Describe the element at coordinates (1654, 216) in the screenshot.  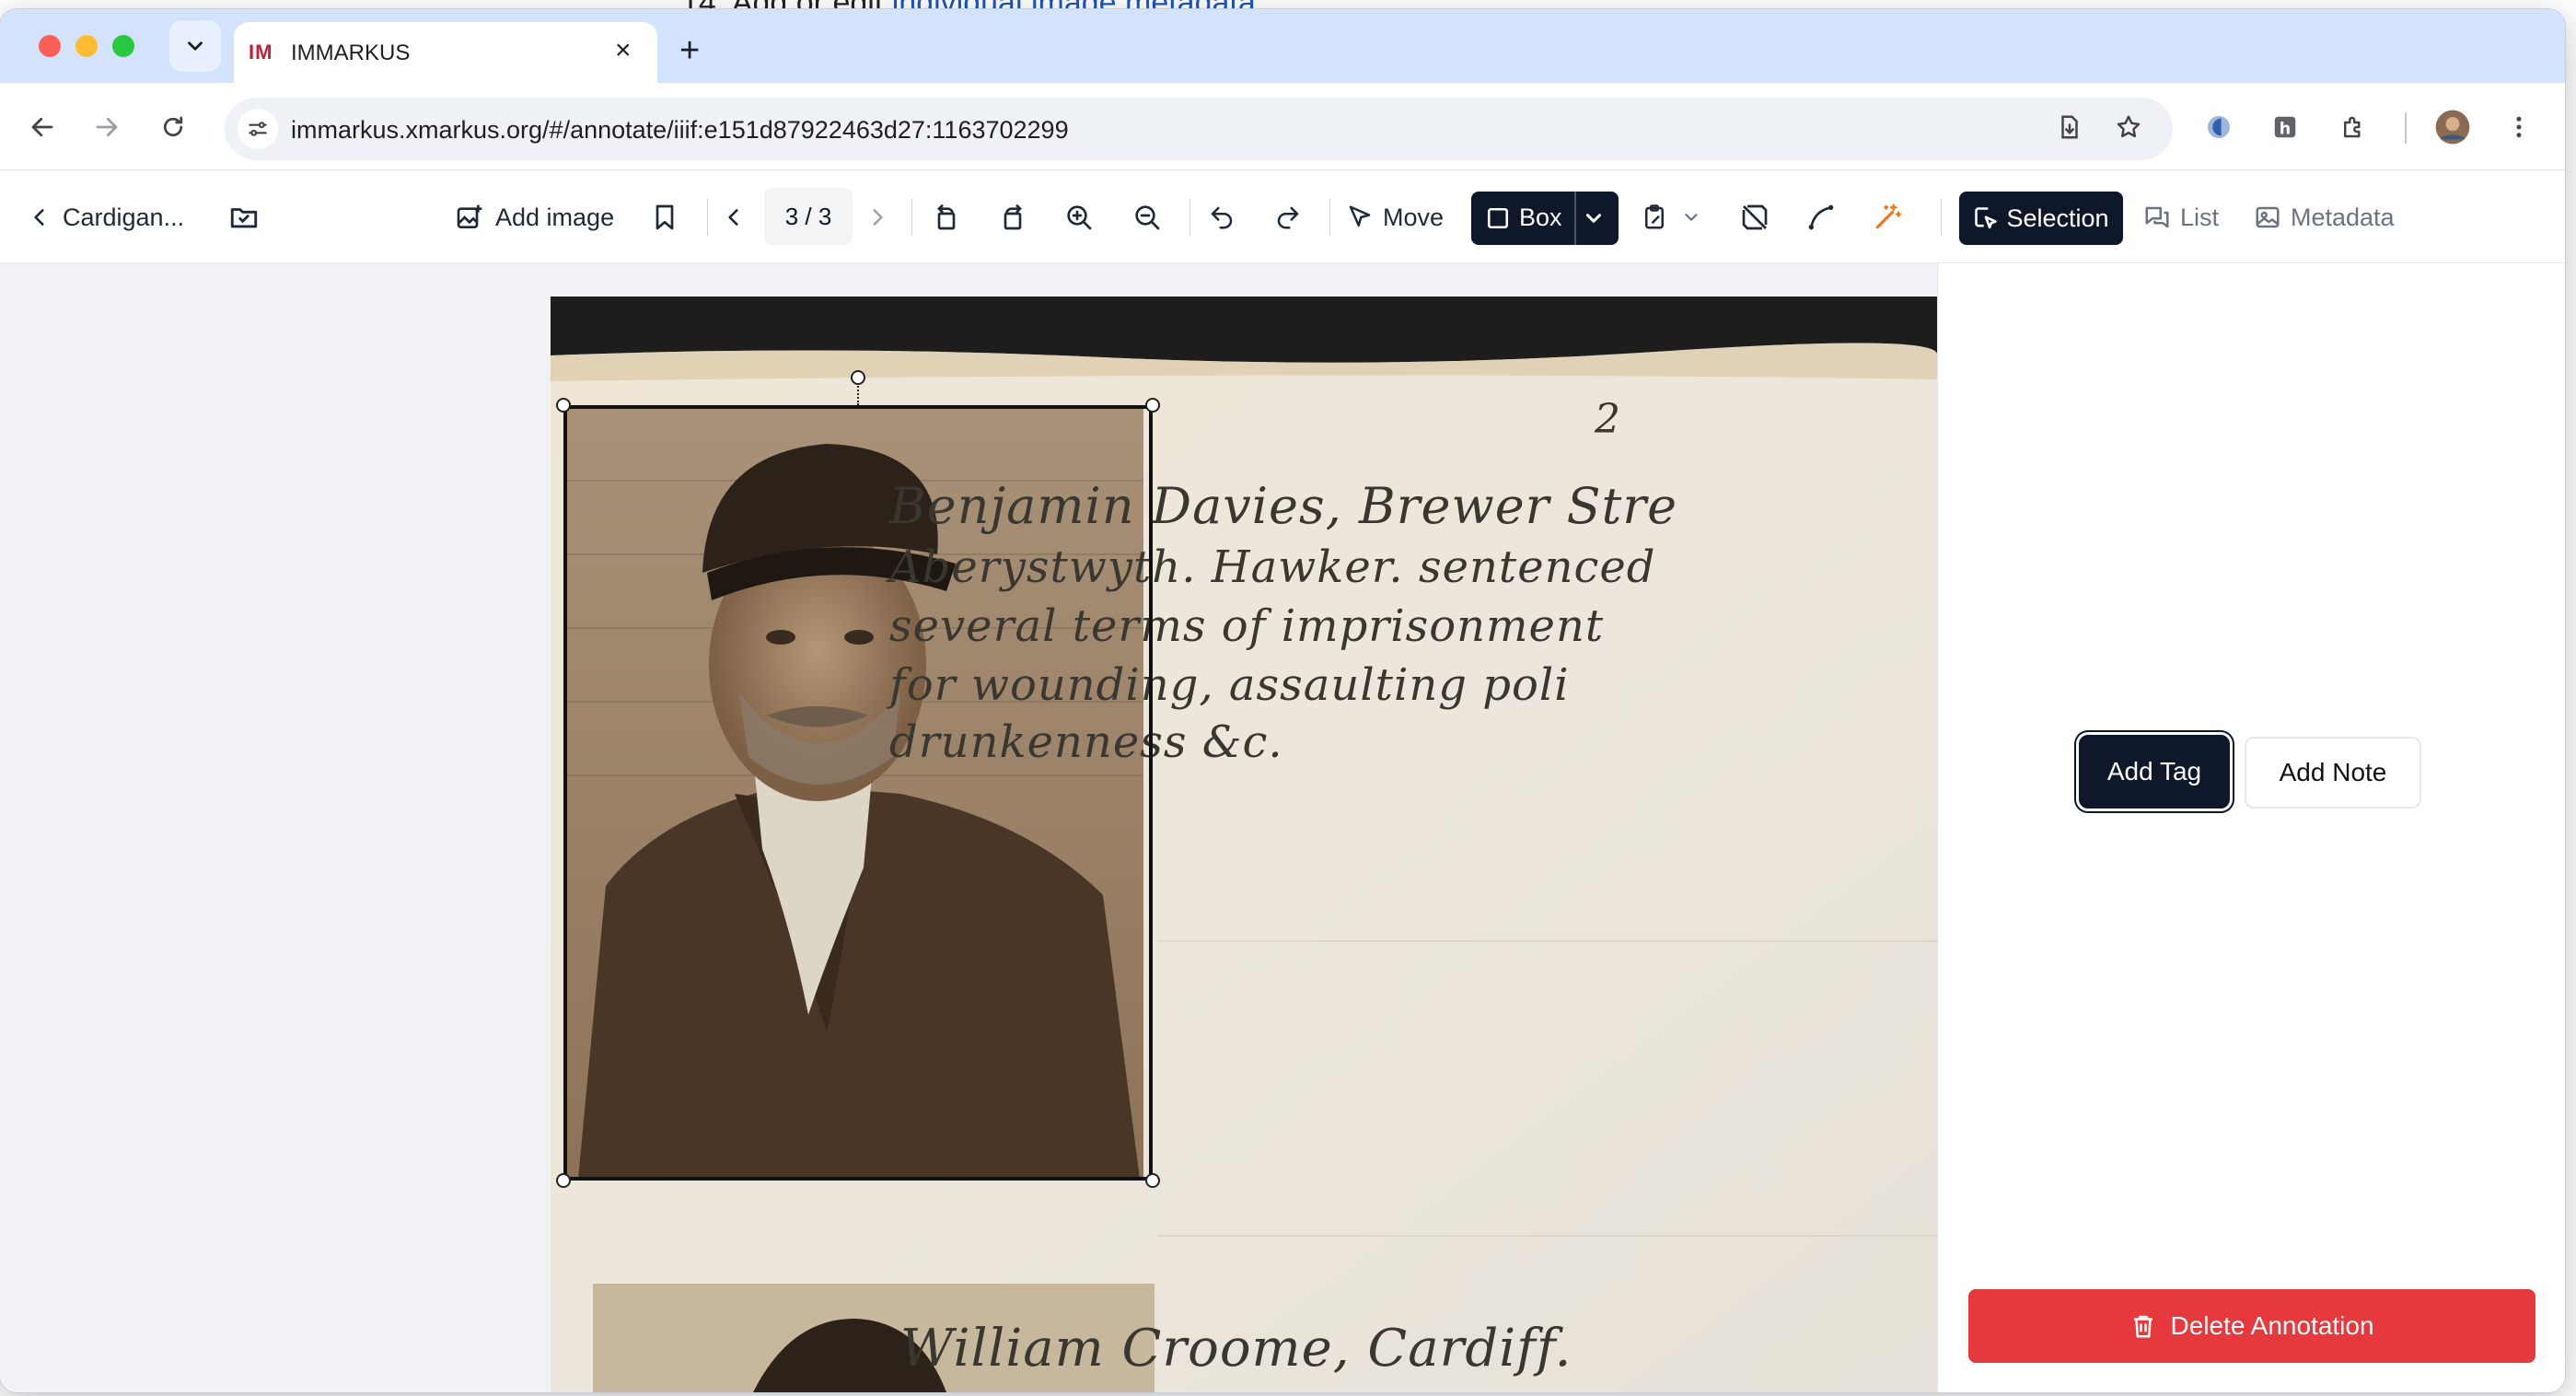
I see `clipboard-icon` at that location.